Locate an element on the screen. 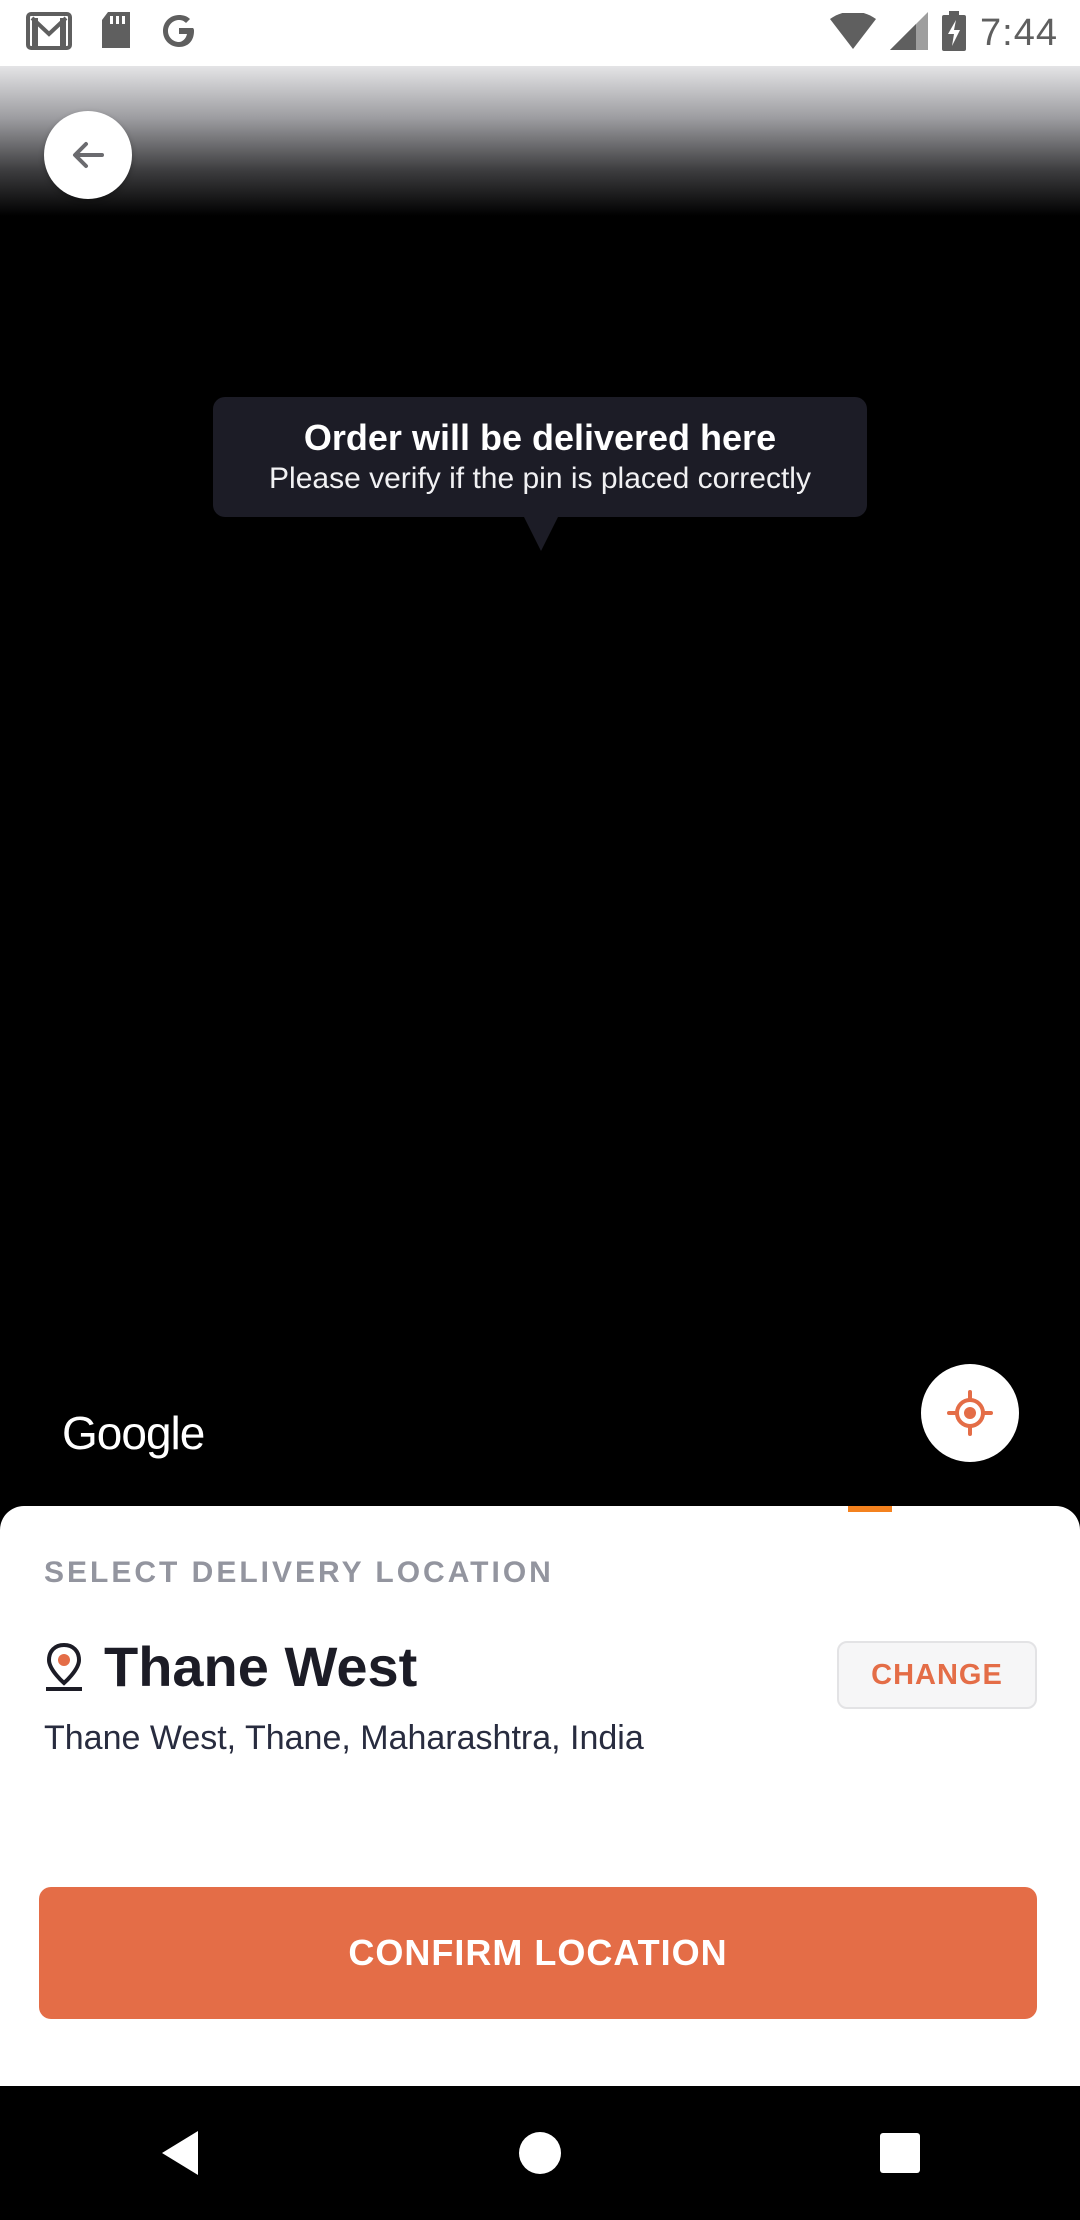 The width and height of the screenshot is (1080, 2220). sheet-label: SELECT DELIVERY LOCATION is located at coordinates (299, 1572).